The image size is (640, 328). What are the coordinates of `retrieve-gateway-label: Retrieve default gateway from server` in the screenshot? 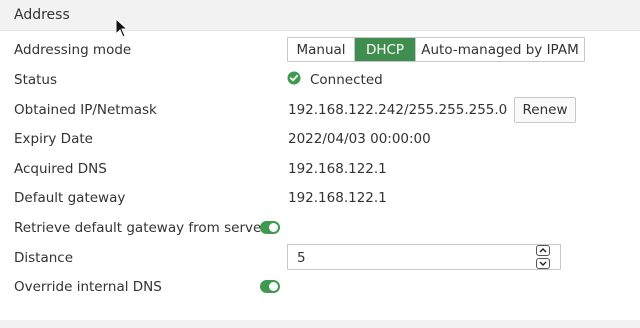 It's located at (140, 228).